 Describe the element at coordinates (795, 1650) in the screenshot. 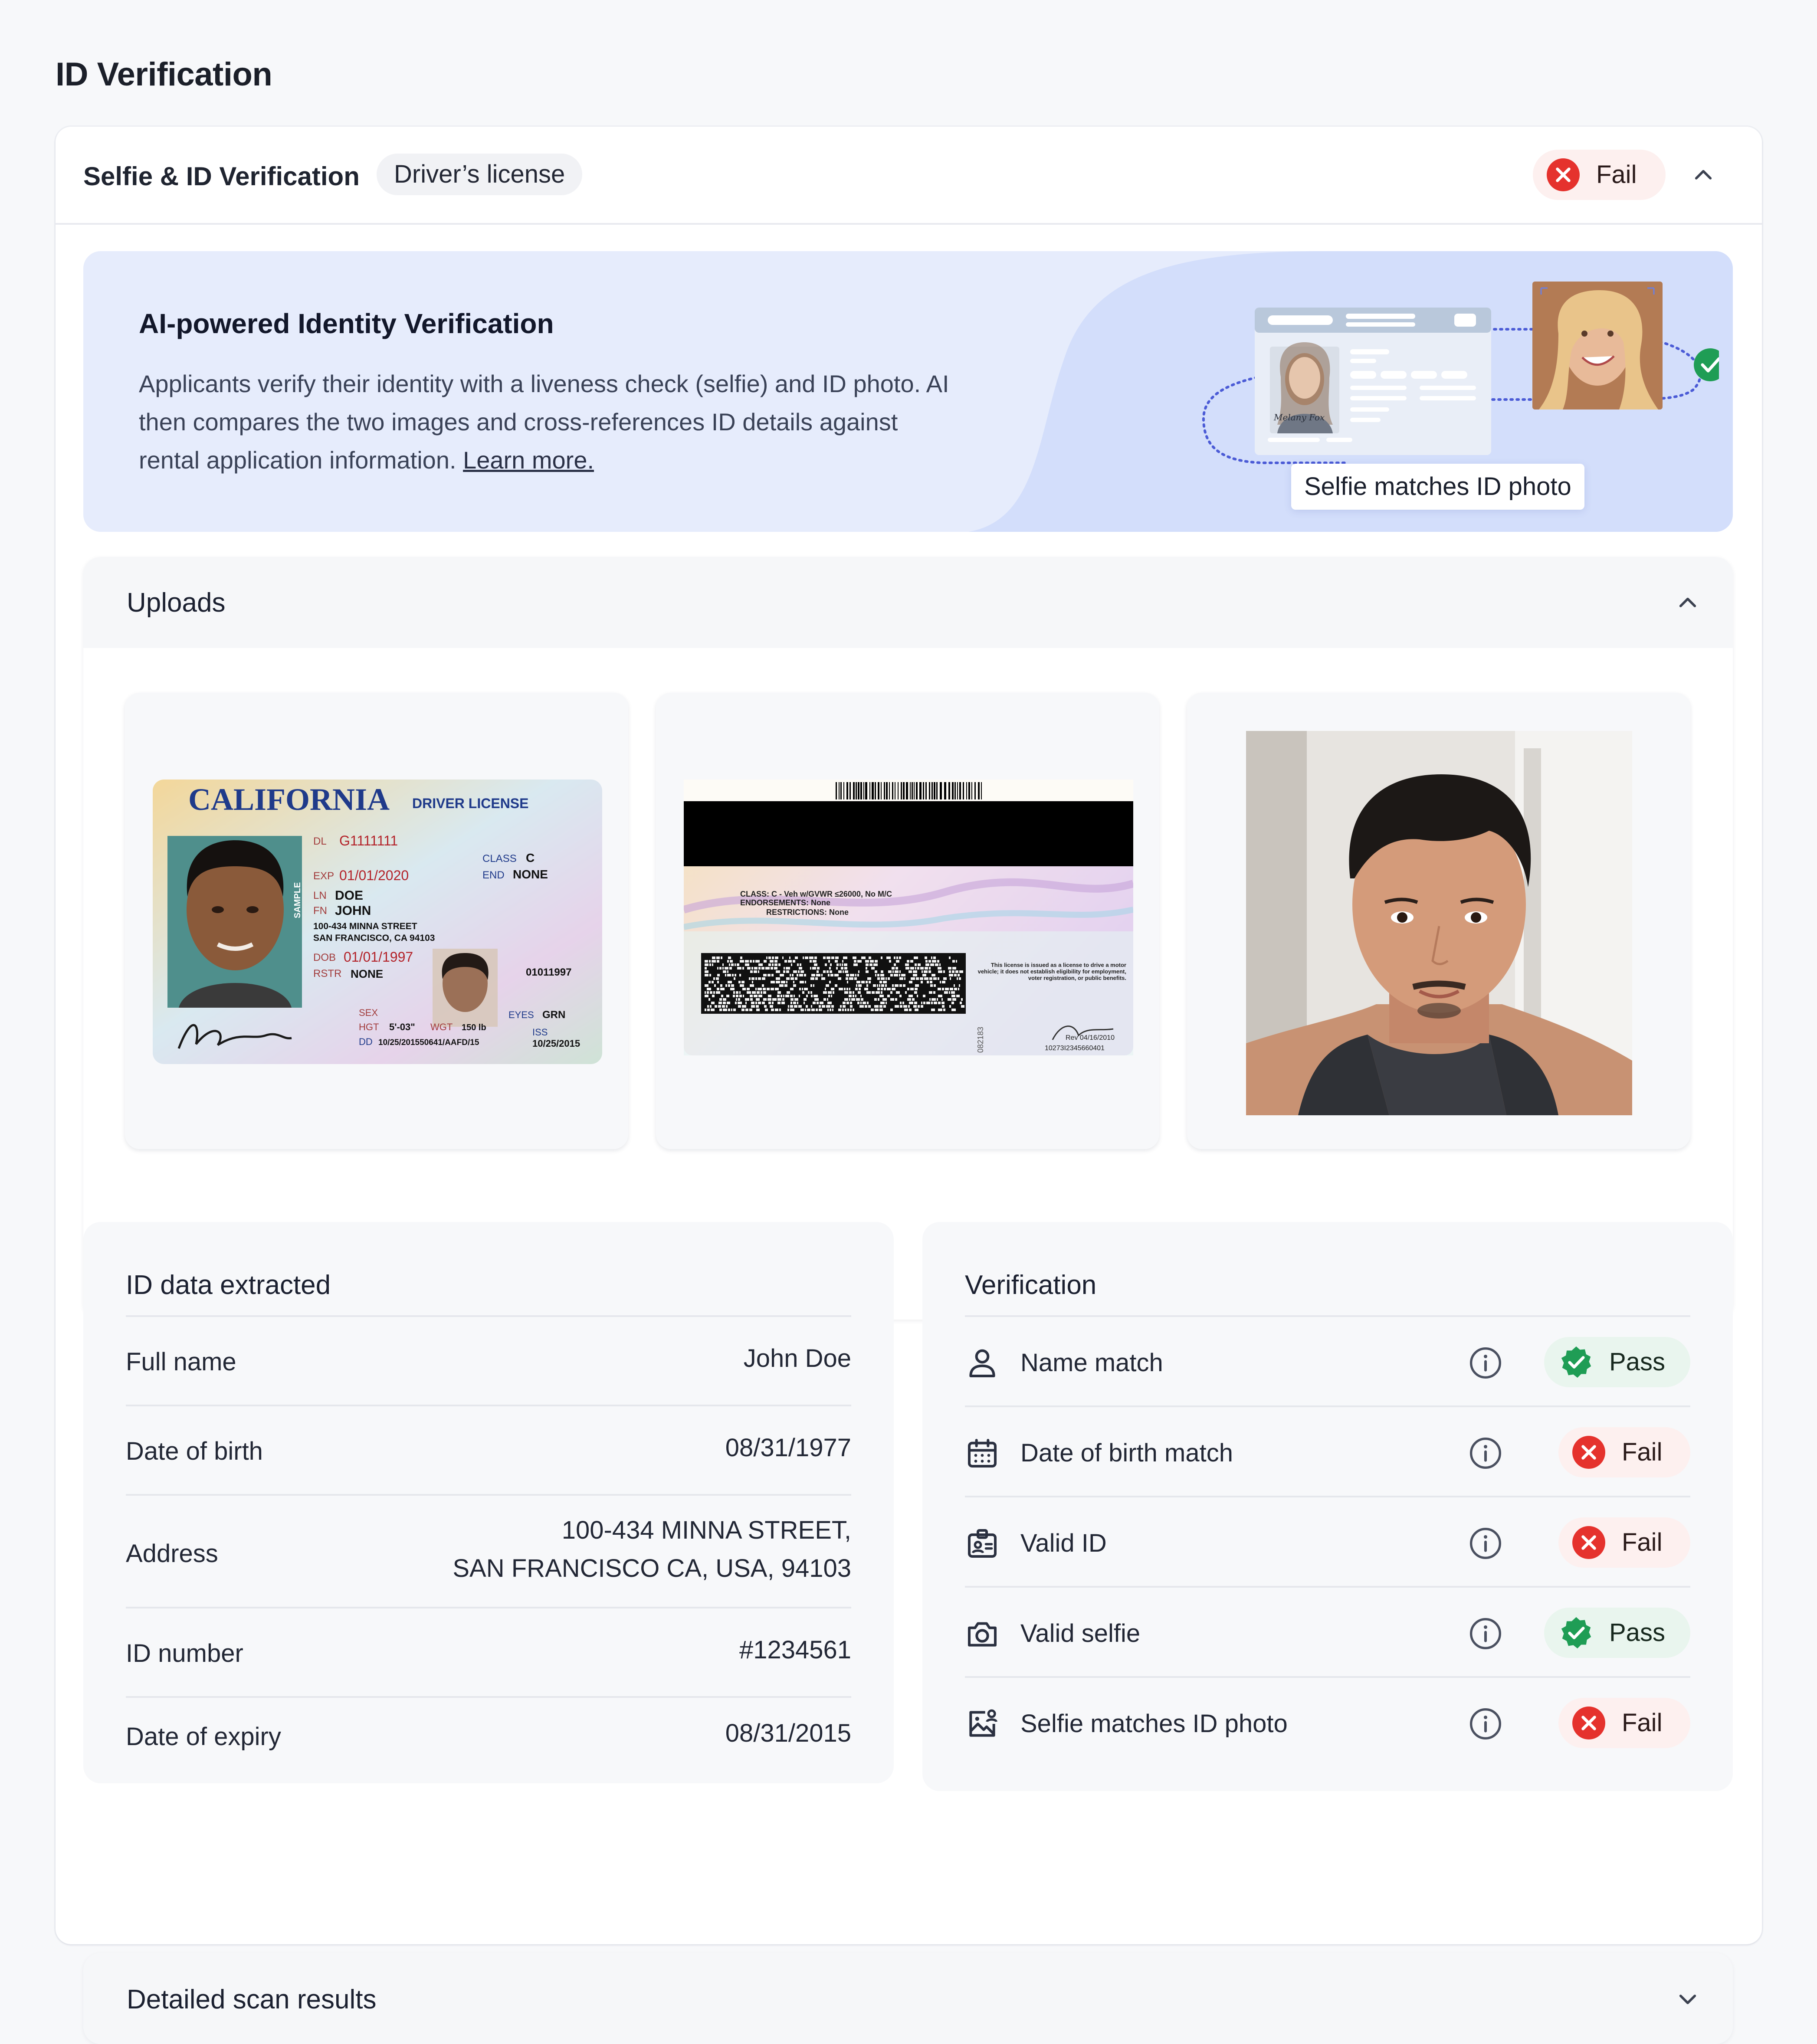

I see `id-row-value: #1234561` at that location.